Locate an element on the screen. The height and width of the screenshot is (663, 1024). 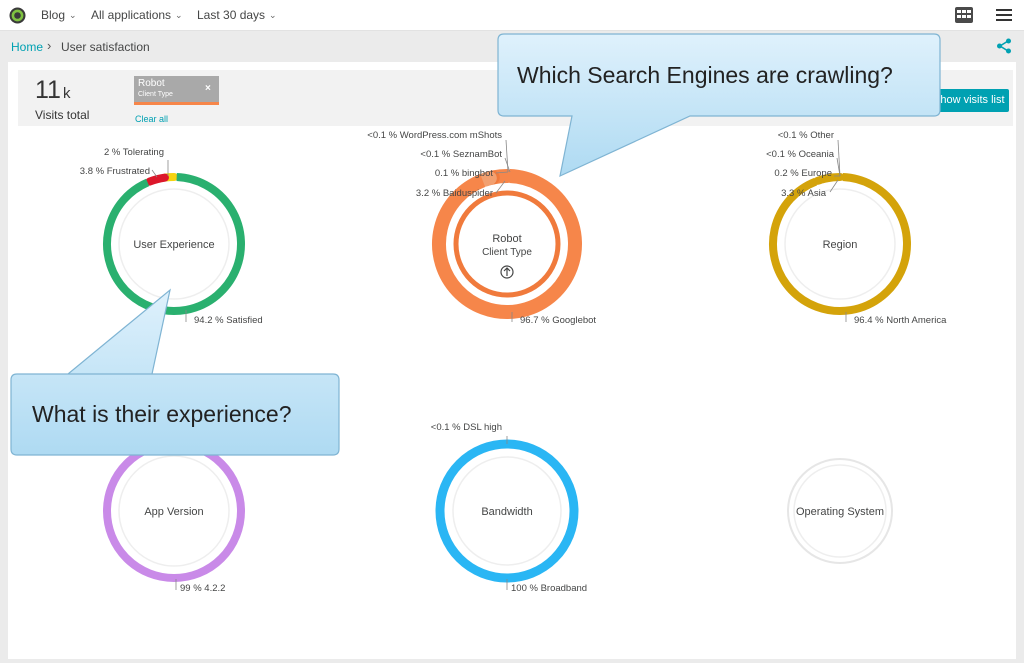
callout-search-engines-text: Which Search Engines are crawling? is located at coordinates (705, 75).